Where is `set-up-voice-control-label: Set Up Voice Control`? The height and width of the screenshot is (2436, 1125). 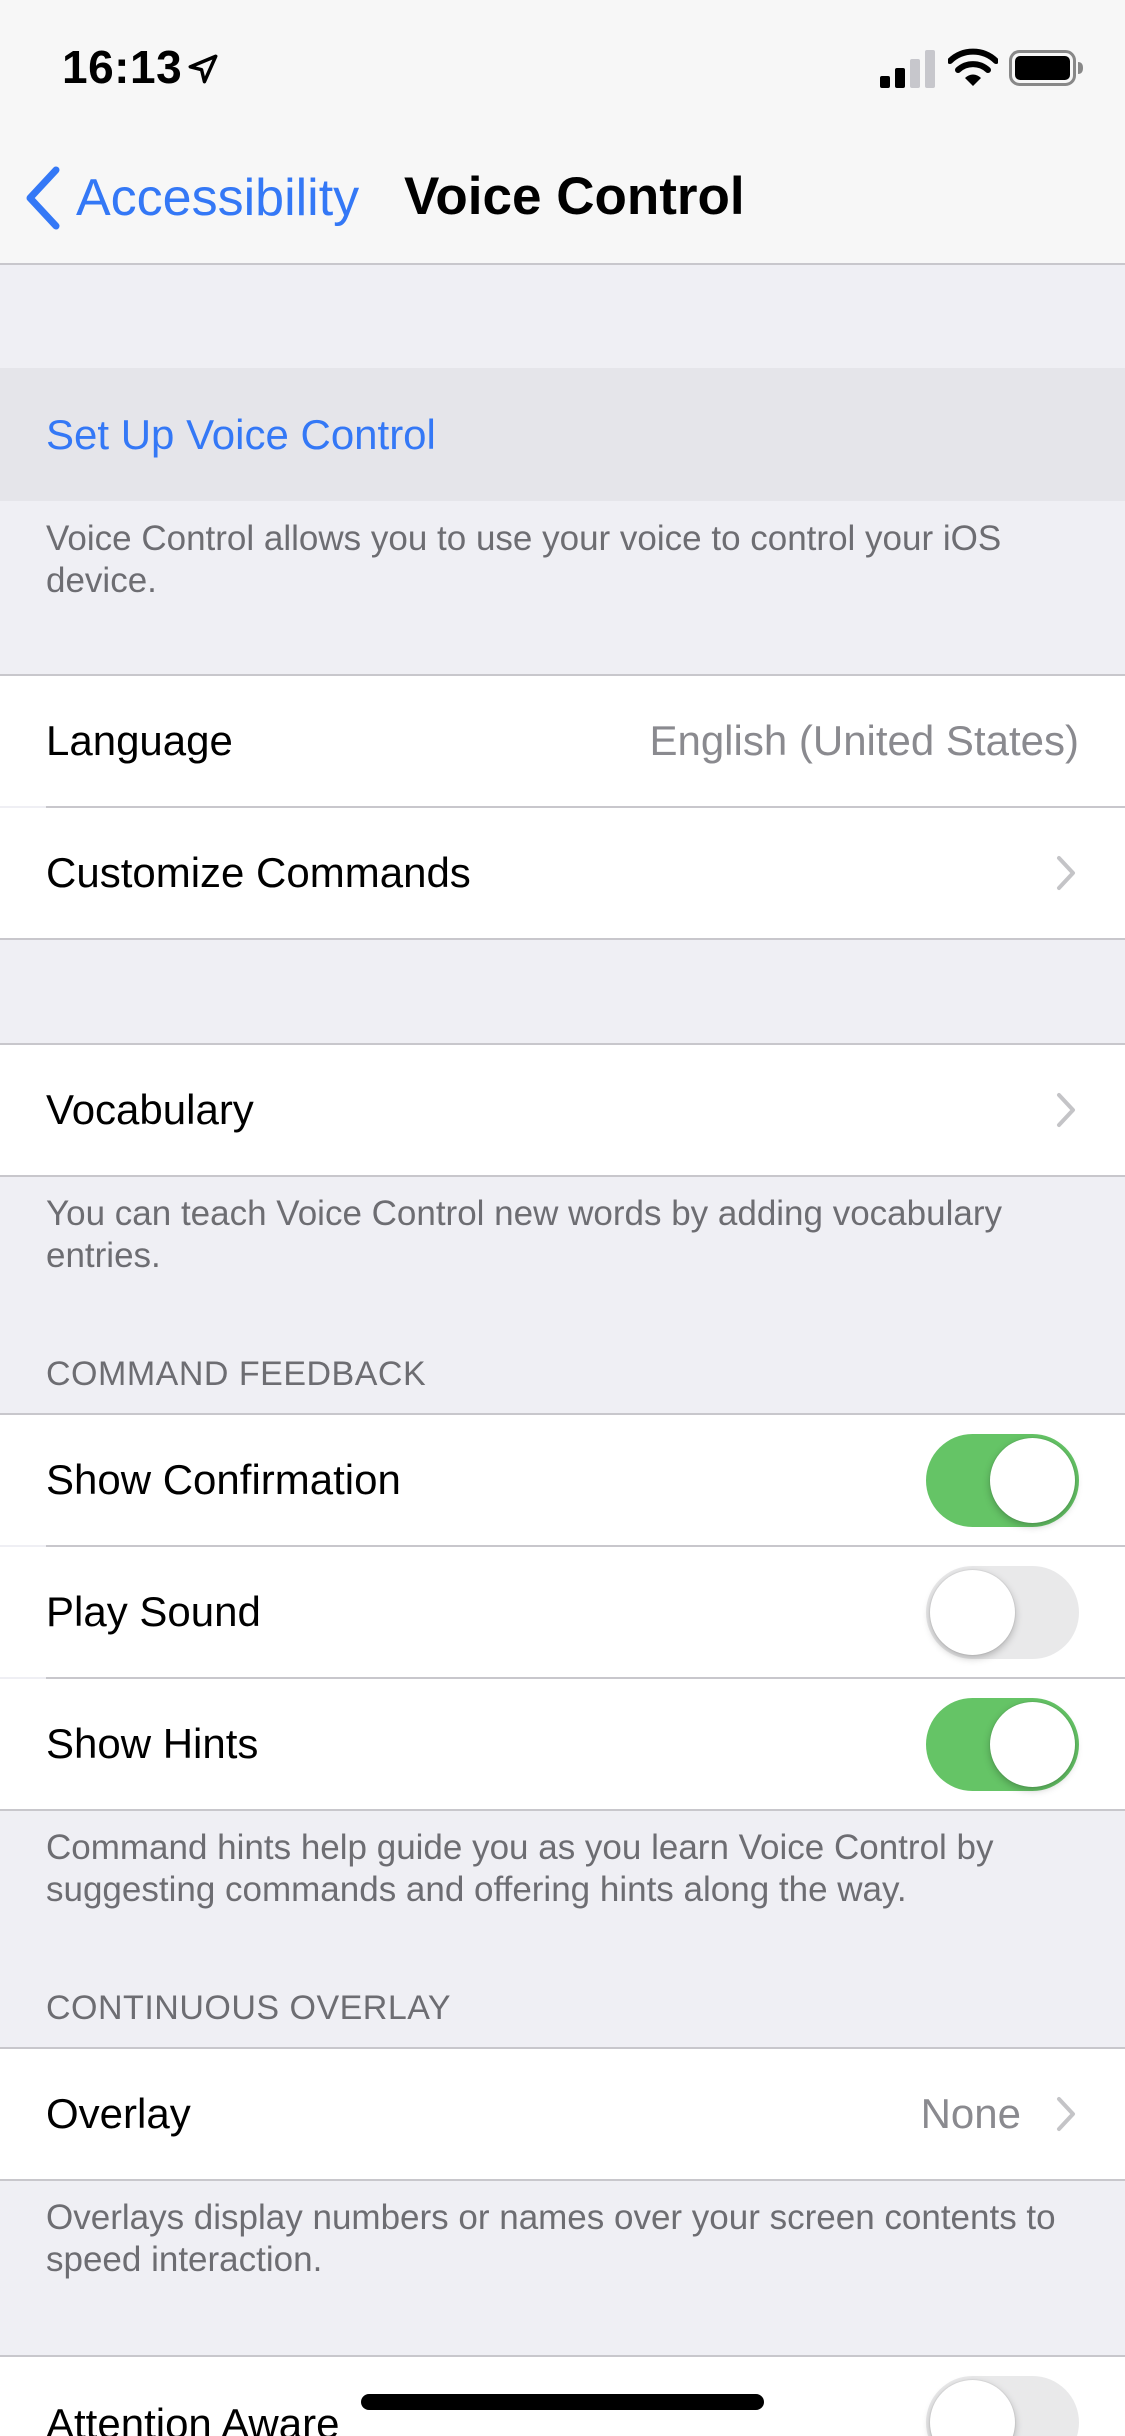 set-up-voice-control-label: Set Up Voice Control is located at coordinates (241, 434).